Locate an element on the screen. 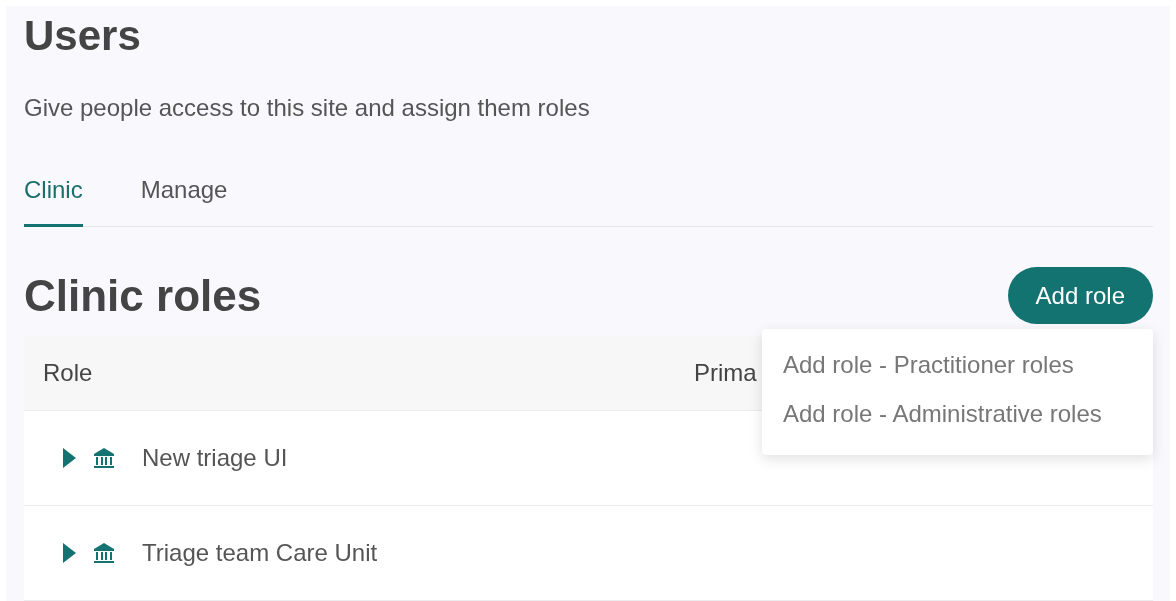 The height and width of the screenshot is (601, 1176). menu-item: Add role - Administrative roles is located at coordinates (957, 416).